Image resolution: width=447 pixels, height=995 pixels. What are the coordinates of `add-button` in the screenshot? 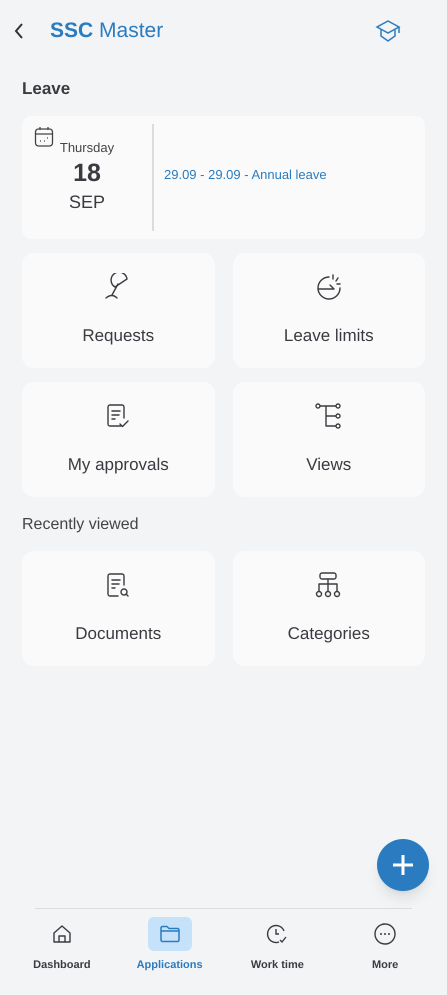 It's located at (403, 865).